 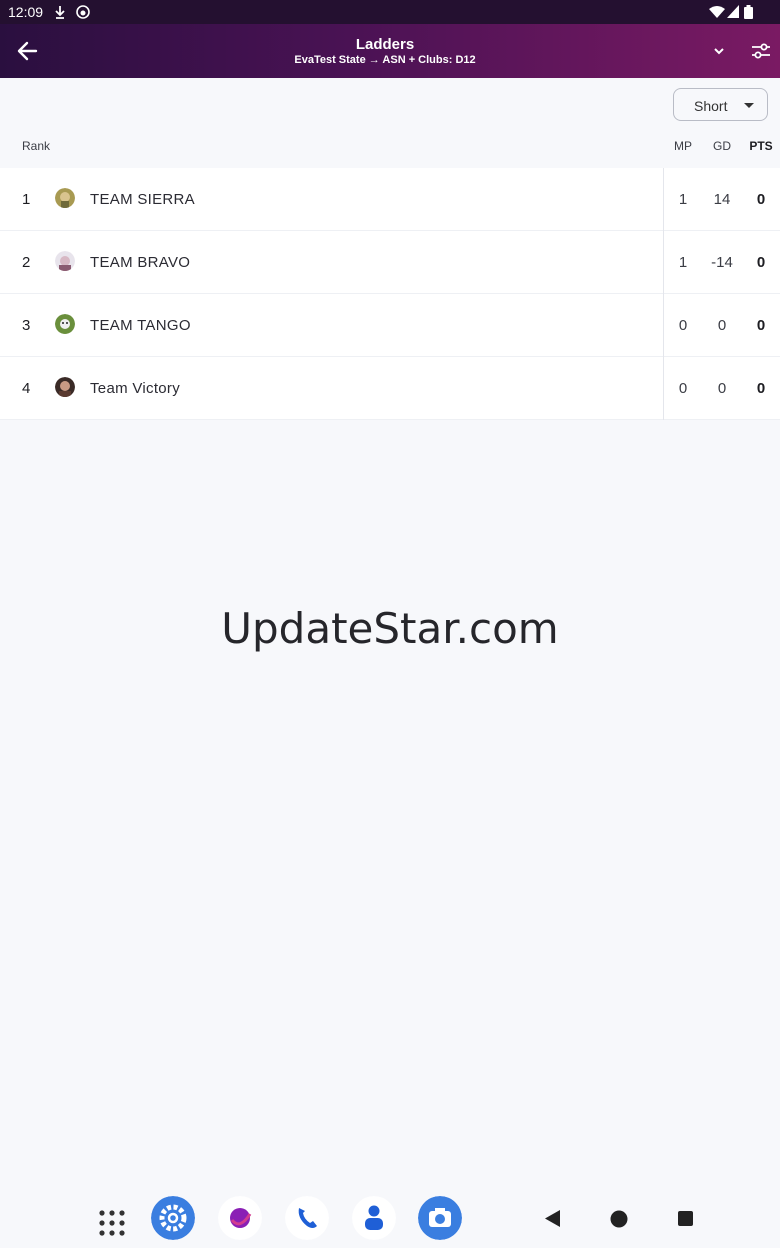 I want to click on phone-icon, so click(x=307, y=1218).